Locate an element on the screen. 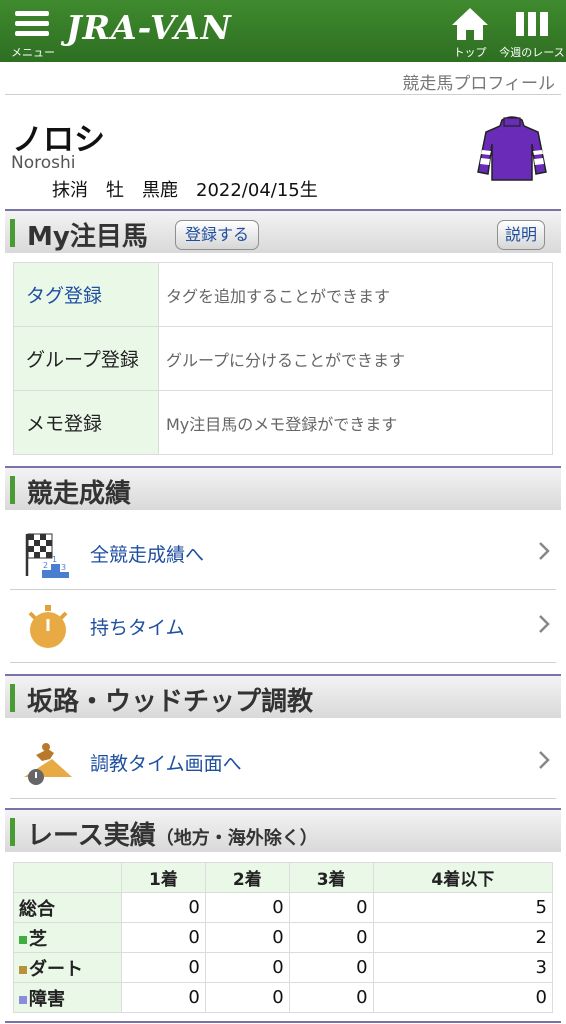 The width and height of the screenshot is (566, 1024). horse-birth: 2022/04/15生 is located at coordinates (257, 190).